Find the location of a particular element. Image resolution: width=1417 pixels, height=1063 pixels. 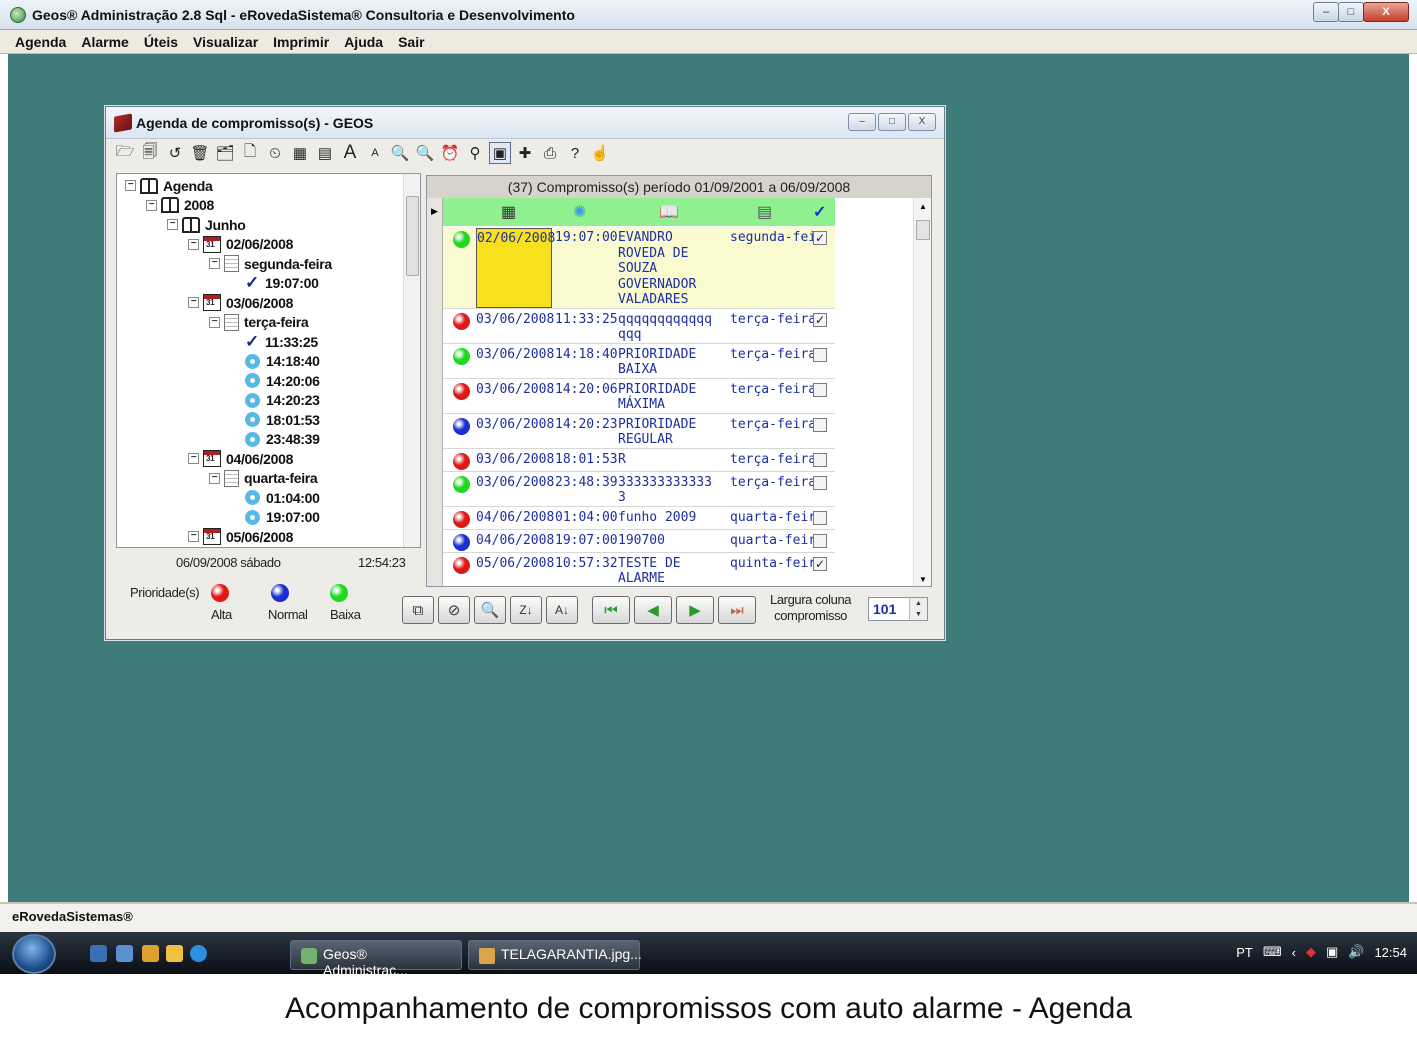

spinner-arrows-icon: ▲ ▼ is located at coordinates (918, 609).